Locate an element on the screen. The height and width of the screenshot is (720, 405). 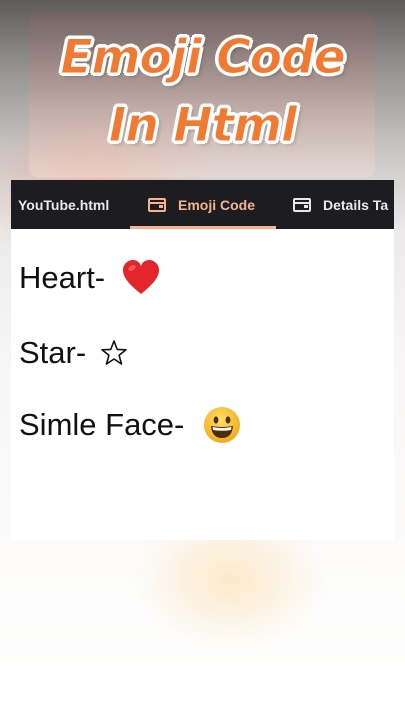
tab-bar: YouTube.html Emoji Code Details Ta is located at coordinates (202, 204).